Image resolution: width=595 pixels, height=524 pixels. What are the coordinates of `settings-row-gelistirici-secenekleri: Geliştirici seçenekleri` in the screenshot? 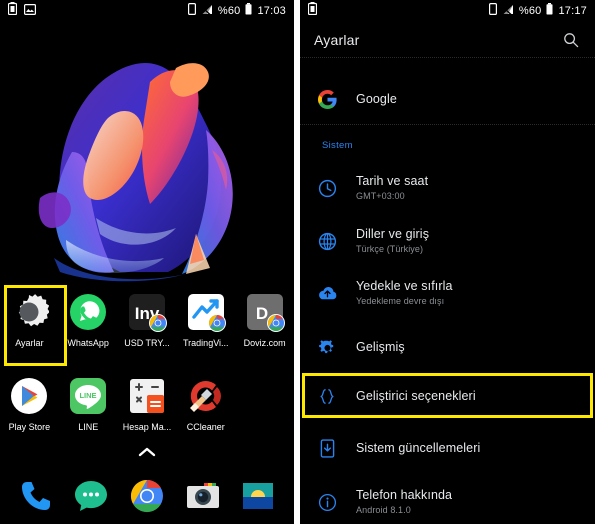 It's located at (447, 396).